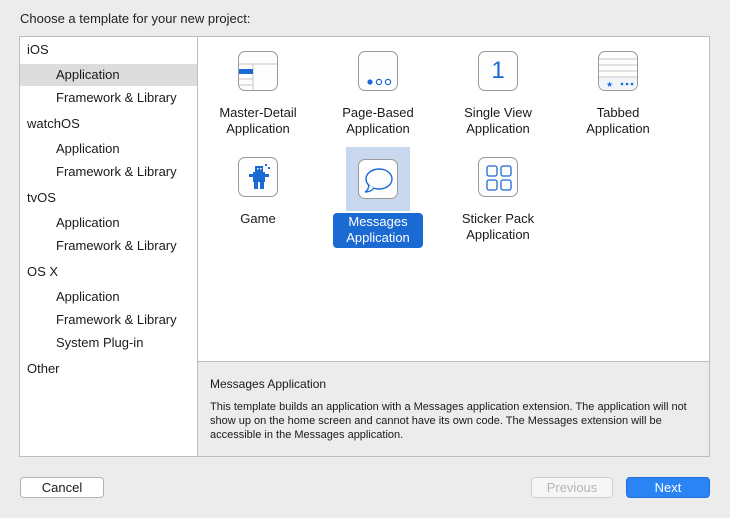 The image size is (730, 518). I want to click on template-sticker-pack: Sticker Pack Application, so click(498, 193).